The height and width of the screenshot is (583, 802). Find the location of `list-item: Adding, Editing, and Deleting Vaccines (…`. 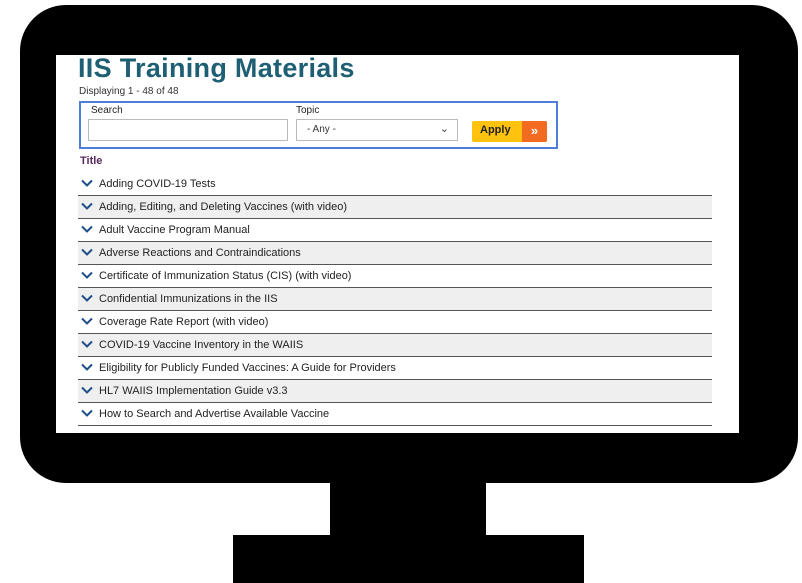

list-item: Adding, Editing, and Deleting Vaccines (… is located at coordinates (395, 207).